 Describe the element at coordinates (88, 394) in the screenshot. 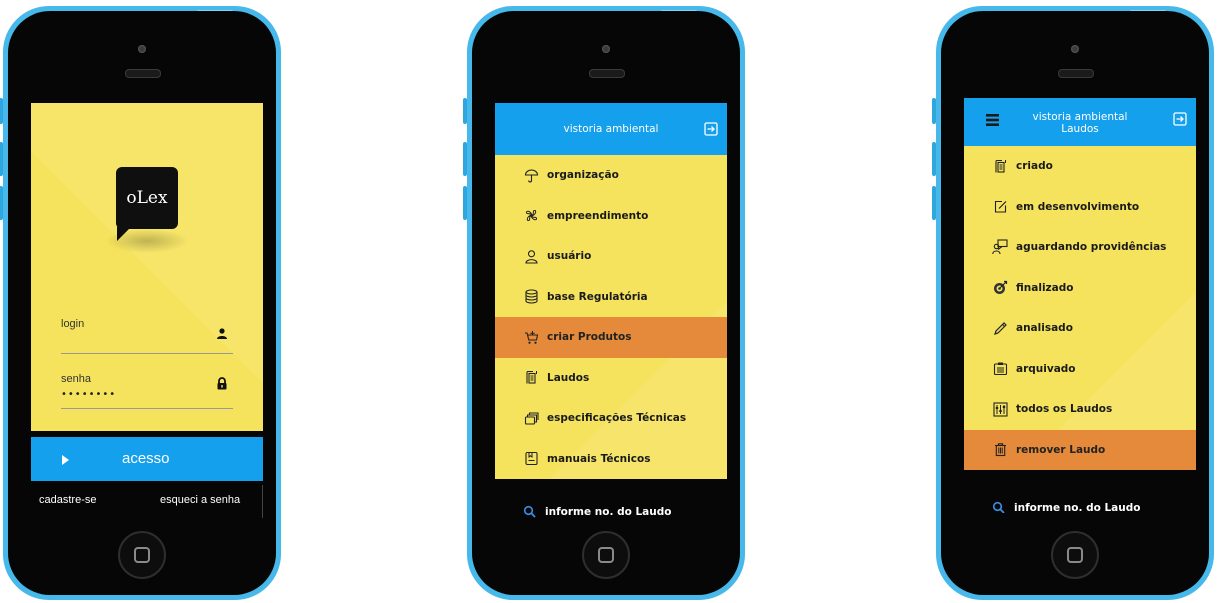

I see `password-field: ••••••••` at that location.